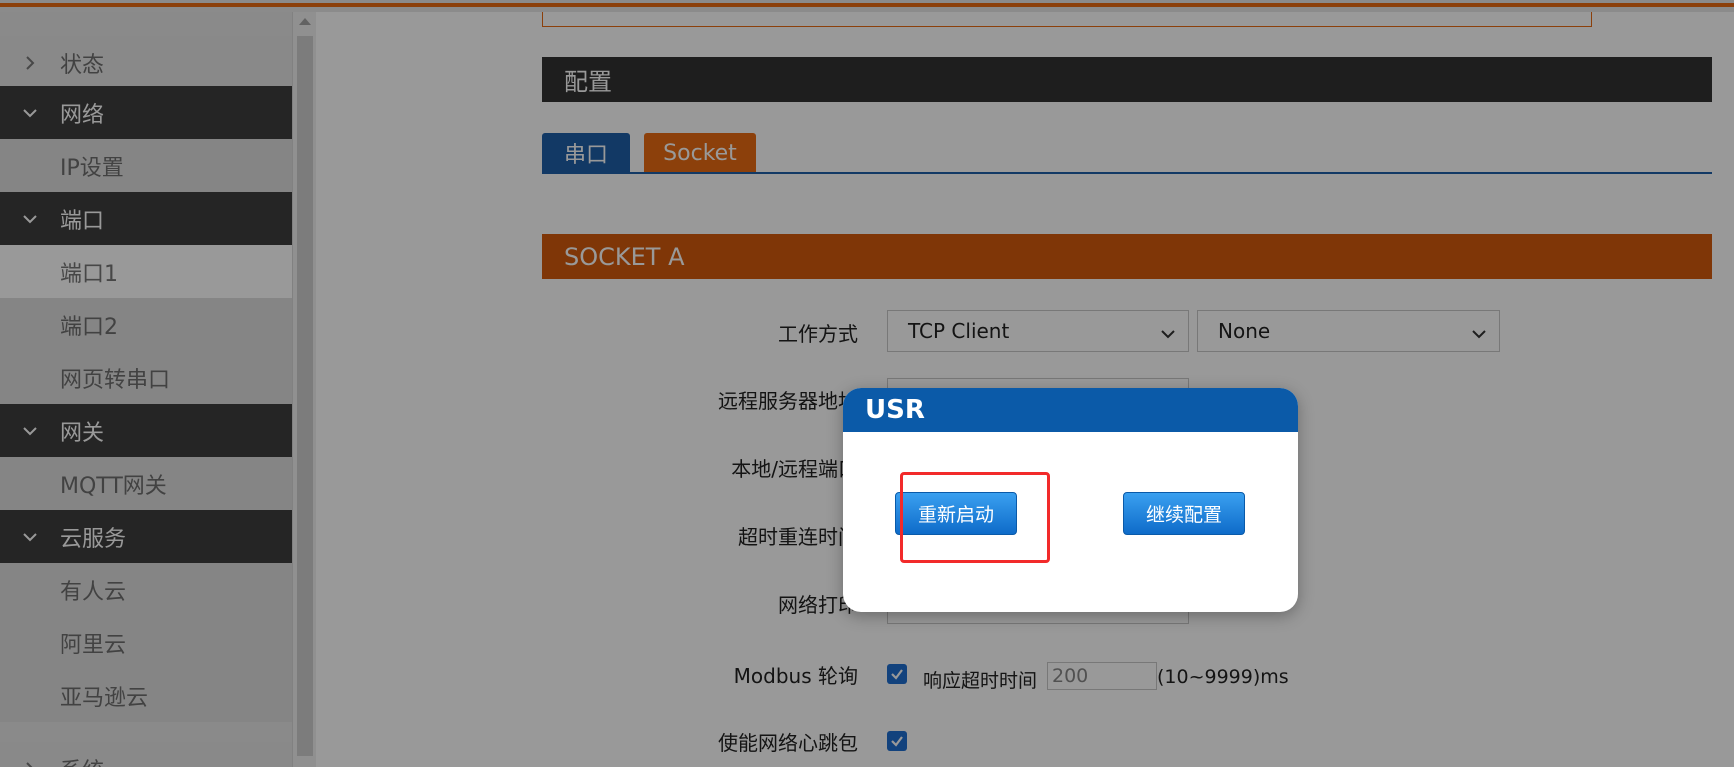  Describe the element at coordinates (895, 410) in the screenshot. I see `dialog-title: USR` at that location.